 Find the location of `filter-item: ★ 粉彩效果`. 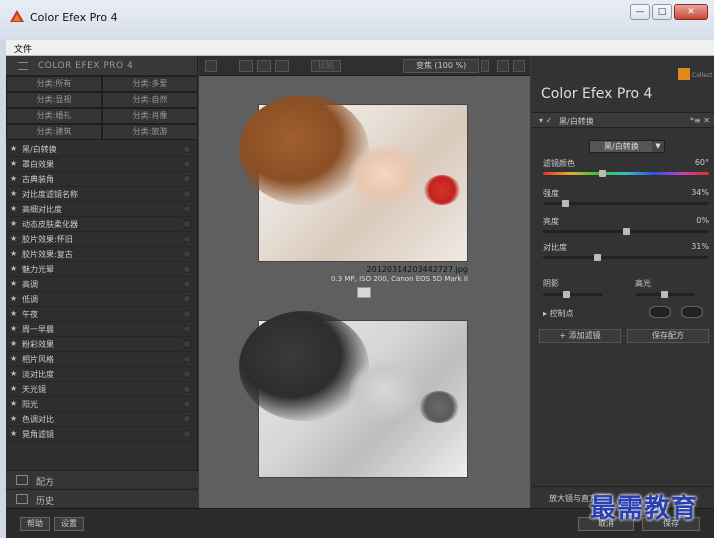

filter-item: ★ 粉彩效果 is located at coordinates (101, 344).